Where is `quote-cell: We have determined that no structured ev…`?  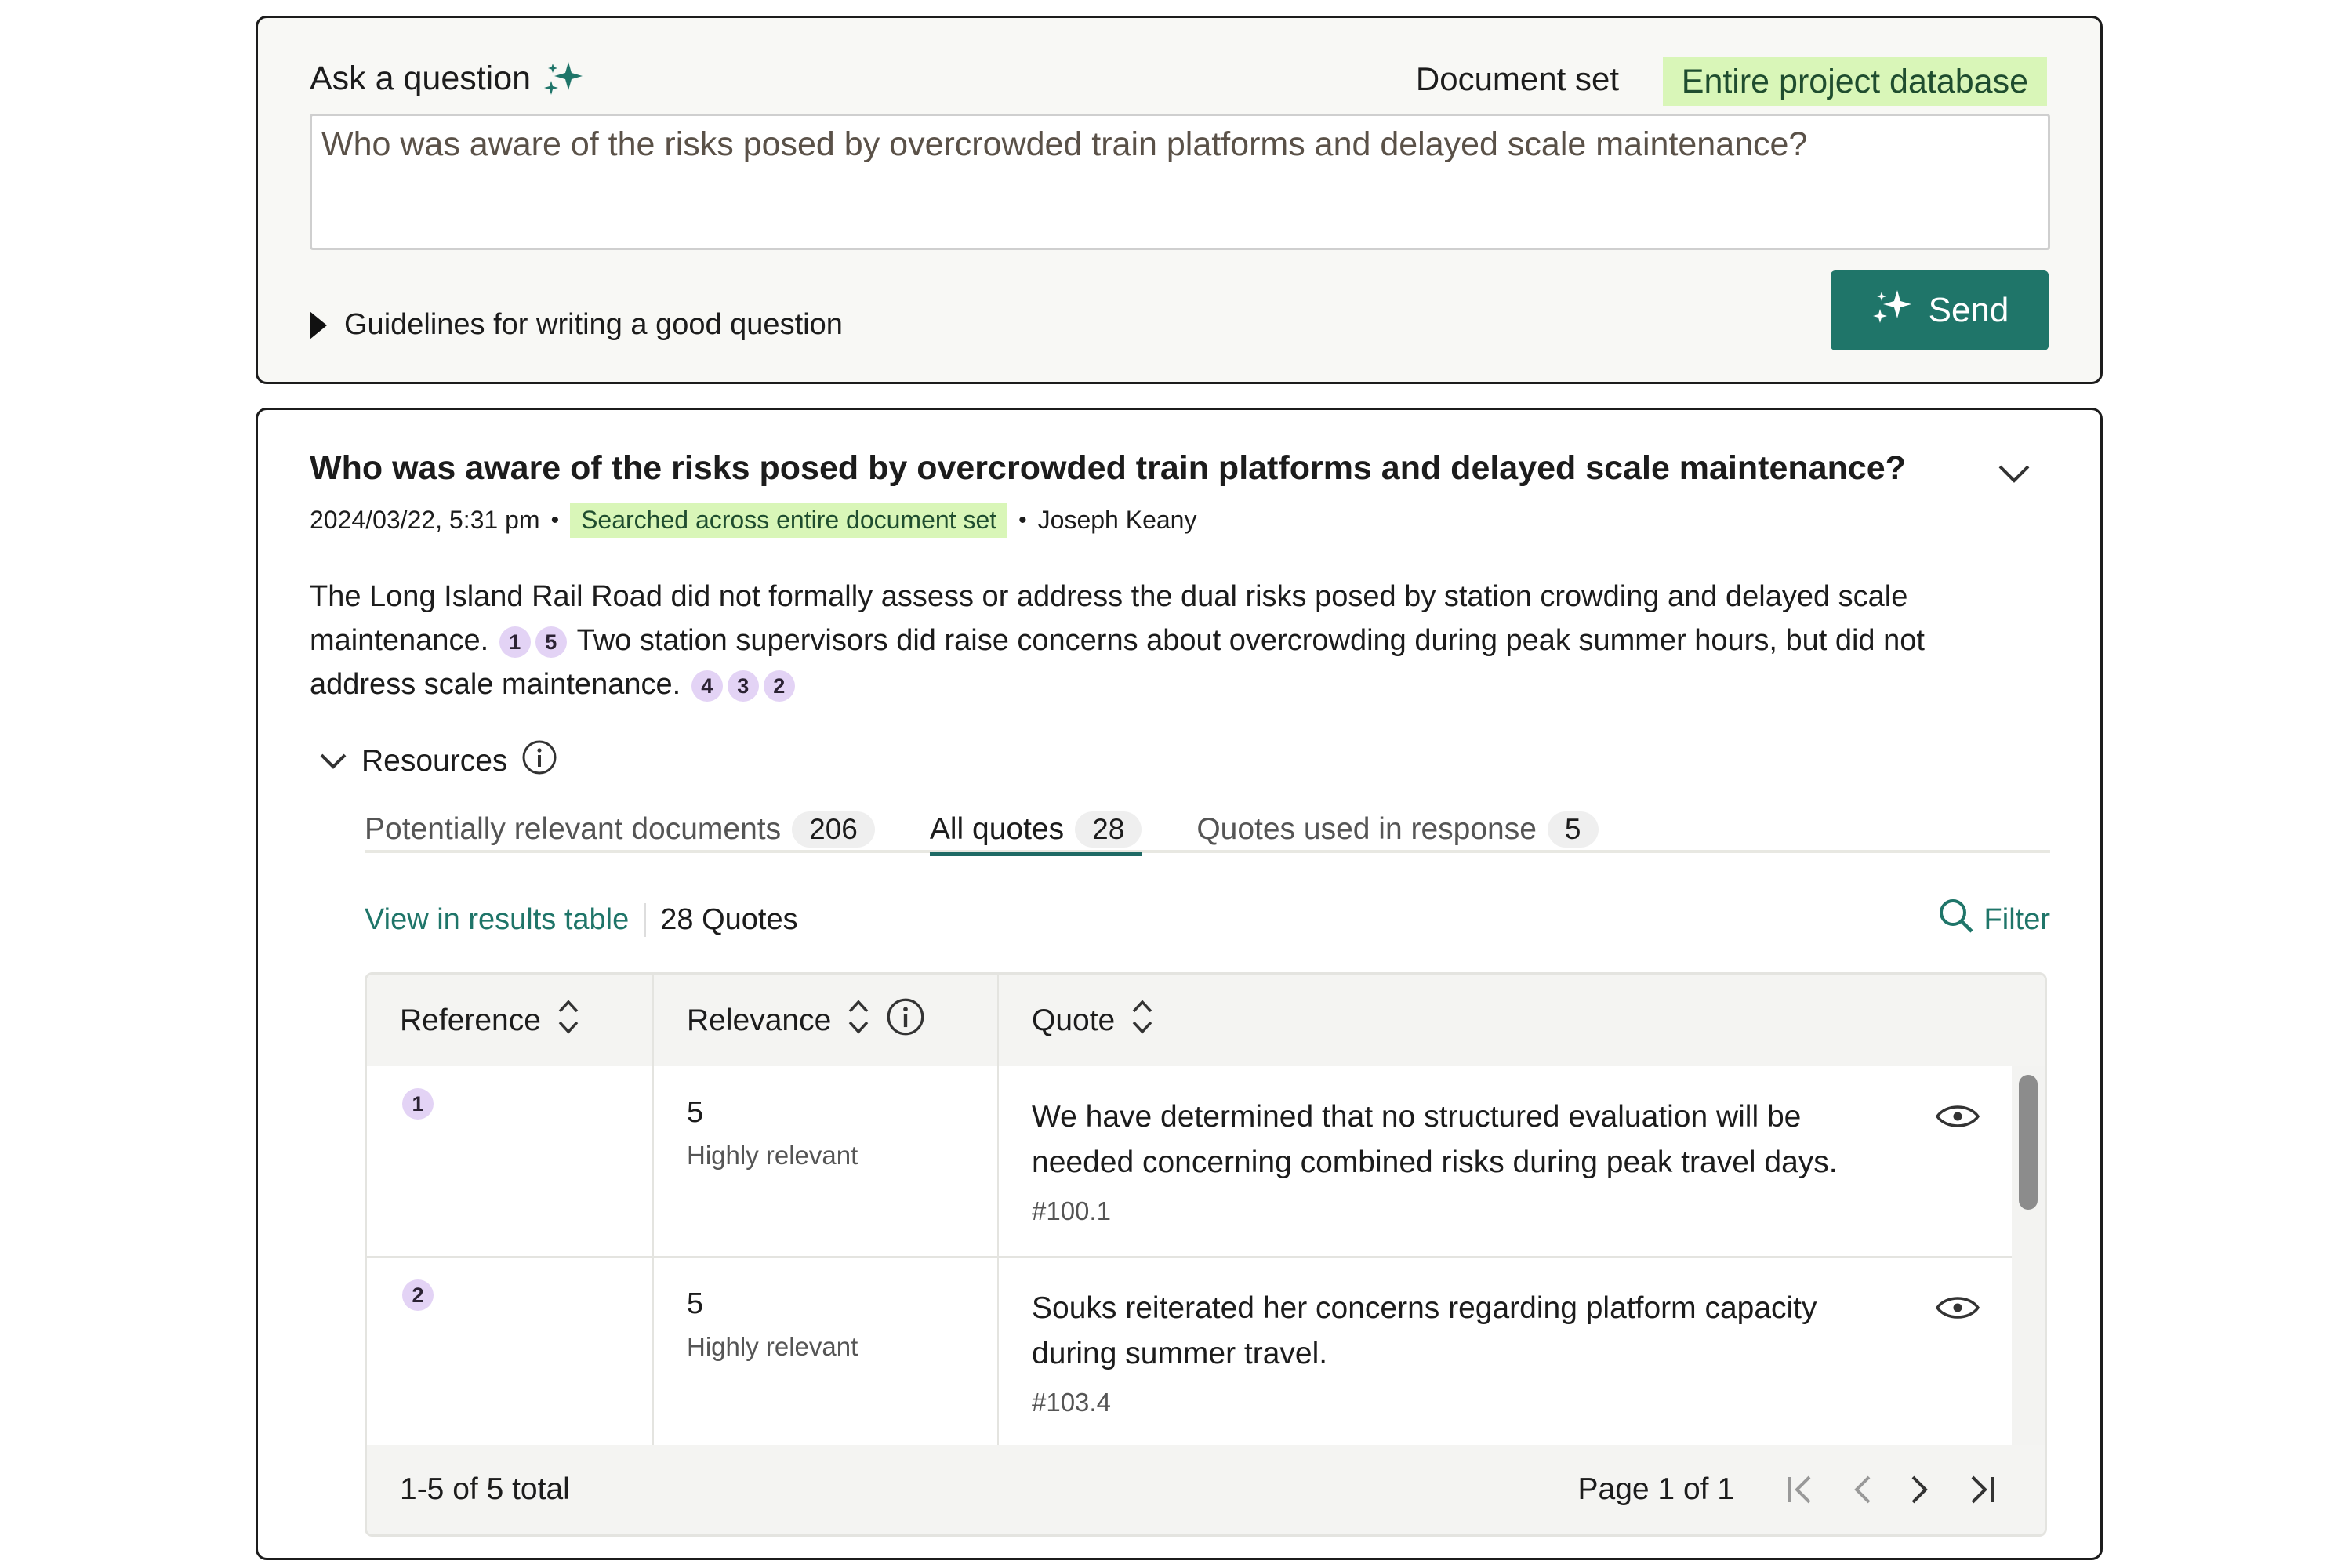 quote-cell: We have determined that no structured ev… is located at coordinates (1507, 1161).